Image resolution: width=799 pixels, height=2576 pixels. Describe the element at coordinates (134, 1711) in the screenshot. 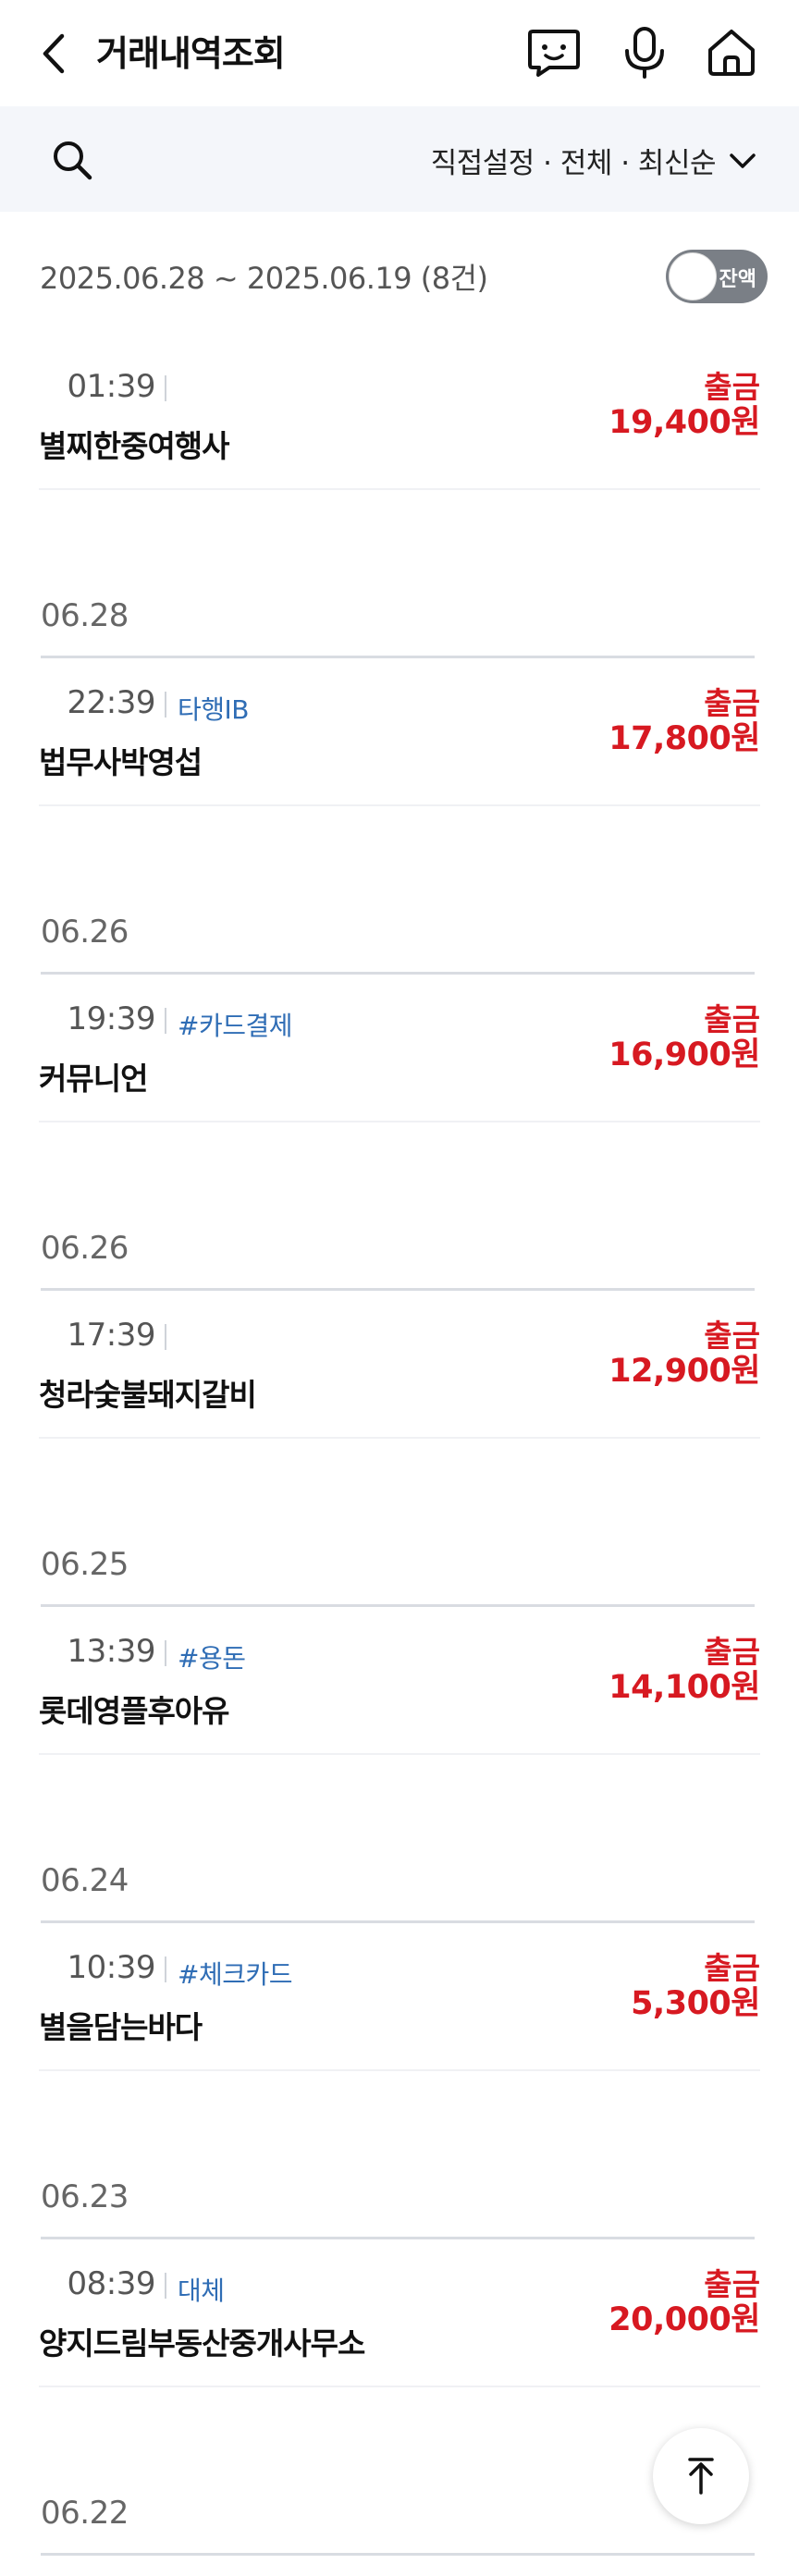

I see `transaction-name: 롯데영플후아유` at that location.